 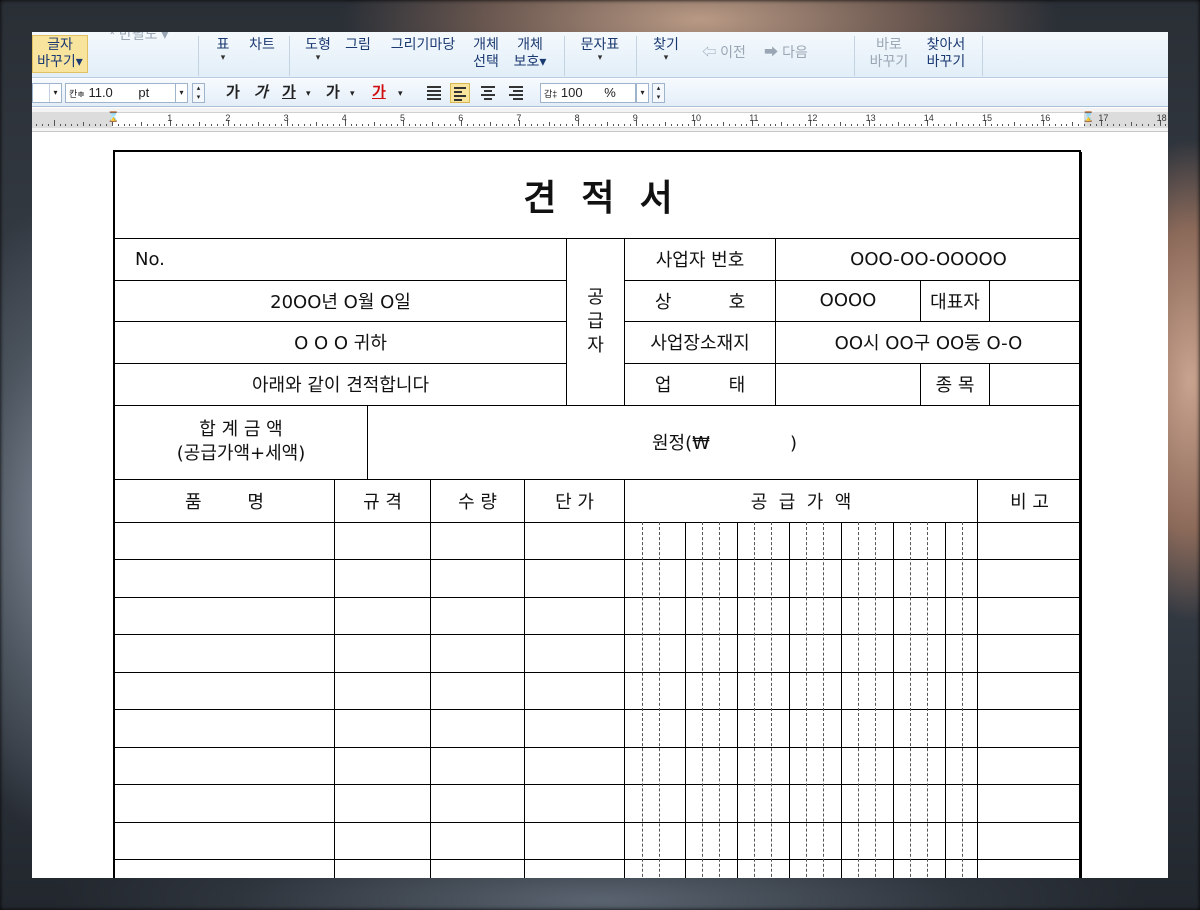 What do you see at coordinates (235, 259) in the screenshot?
I see `no-label: No.` at bounding box center [235, 259].